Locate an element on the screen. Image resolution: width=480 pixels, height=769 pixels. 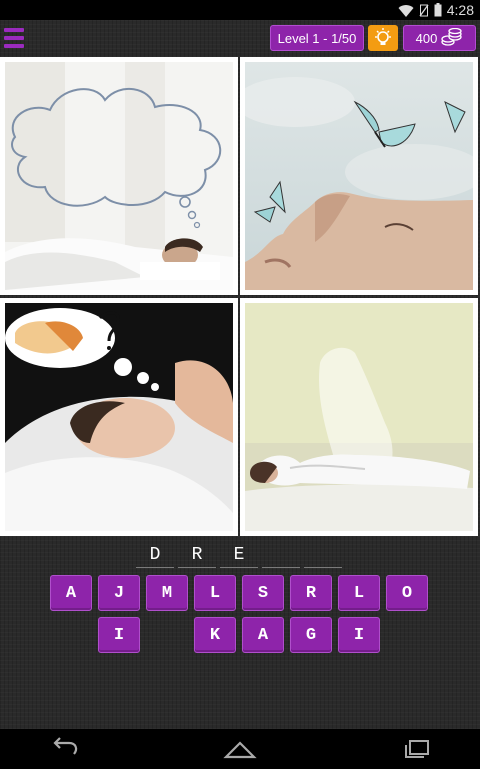
top-bar: Level 1 - 1/50 400 is located at coordinates (240, 39).